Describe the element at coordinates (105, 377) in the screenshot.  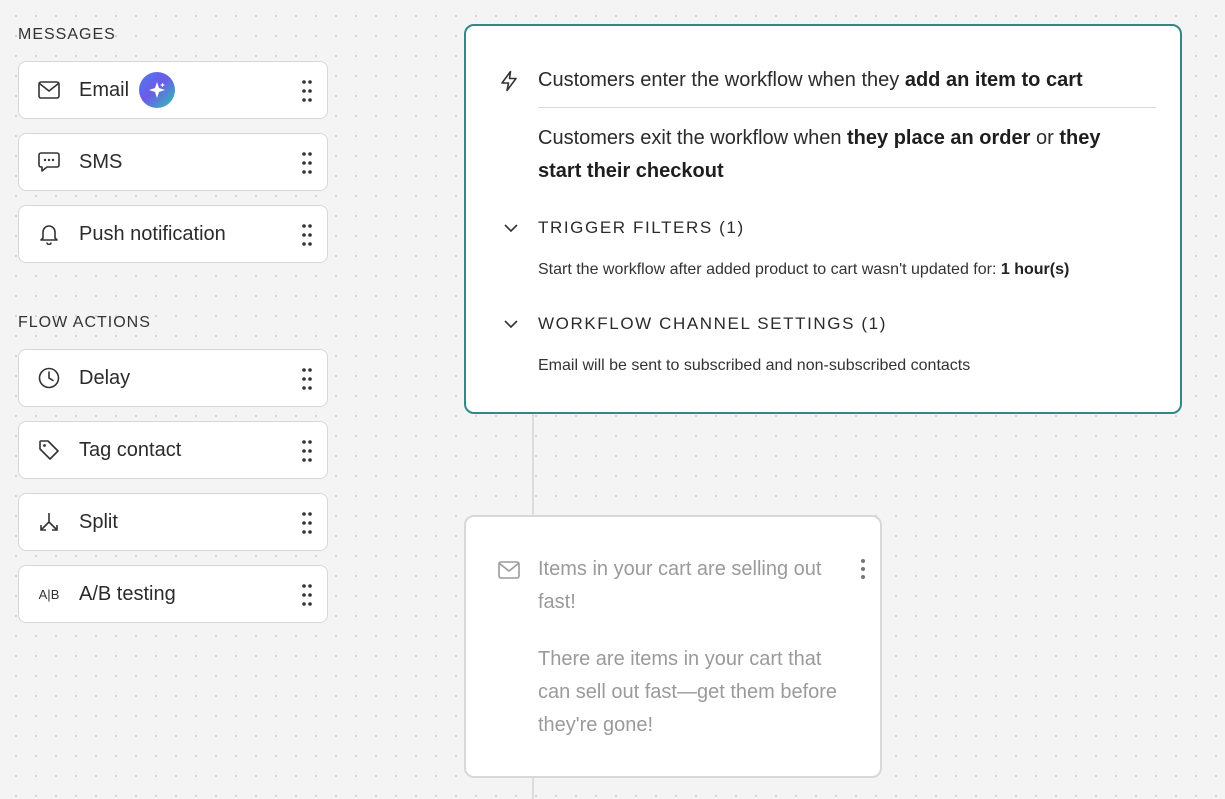
I see `delay-block-label: Delay` at that location.